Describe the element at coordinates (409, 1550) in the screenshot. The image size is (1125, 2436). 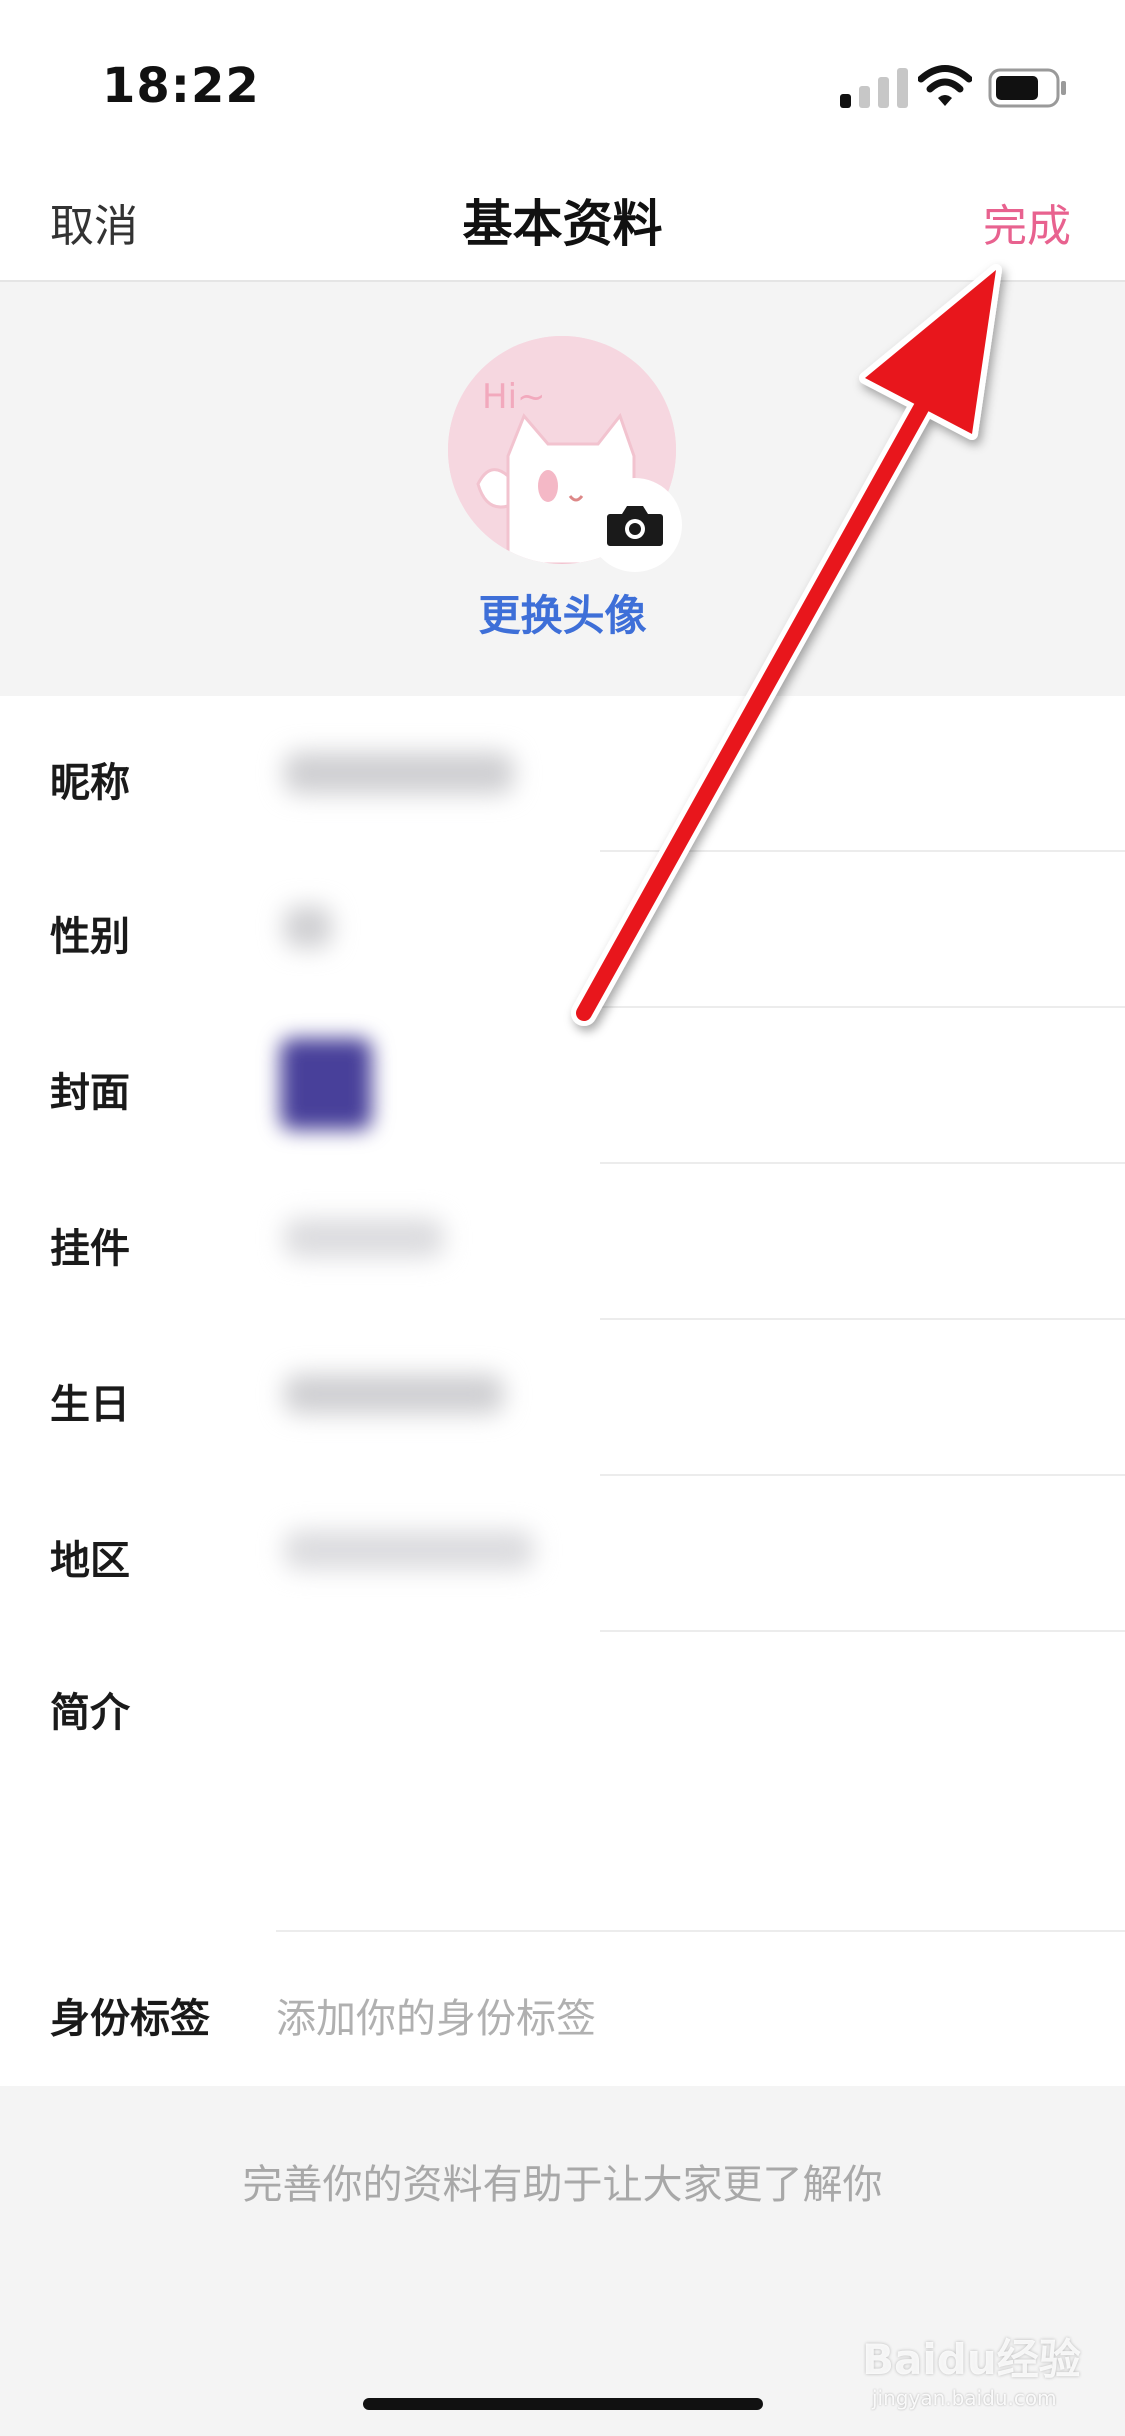
I see `region-value-blurred` at that location.